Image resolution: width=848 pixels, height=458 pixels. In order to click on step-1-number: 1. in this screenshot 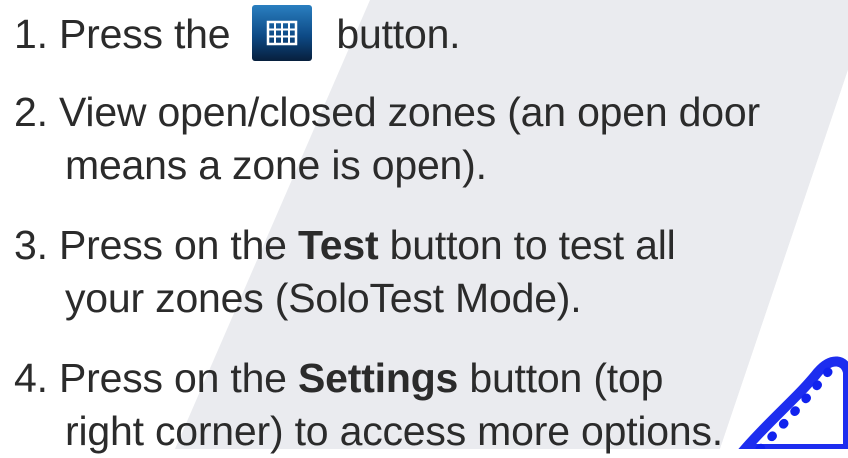, I will do `click(31, 34)`.